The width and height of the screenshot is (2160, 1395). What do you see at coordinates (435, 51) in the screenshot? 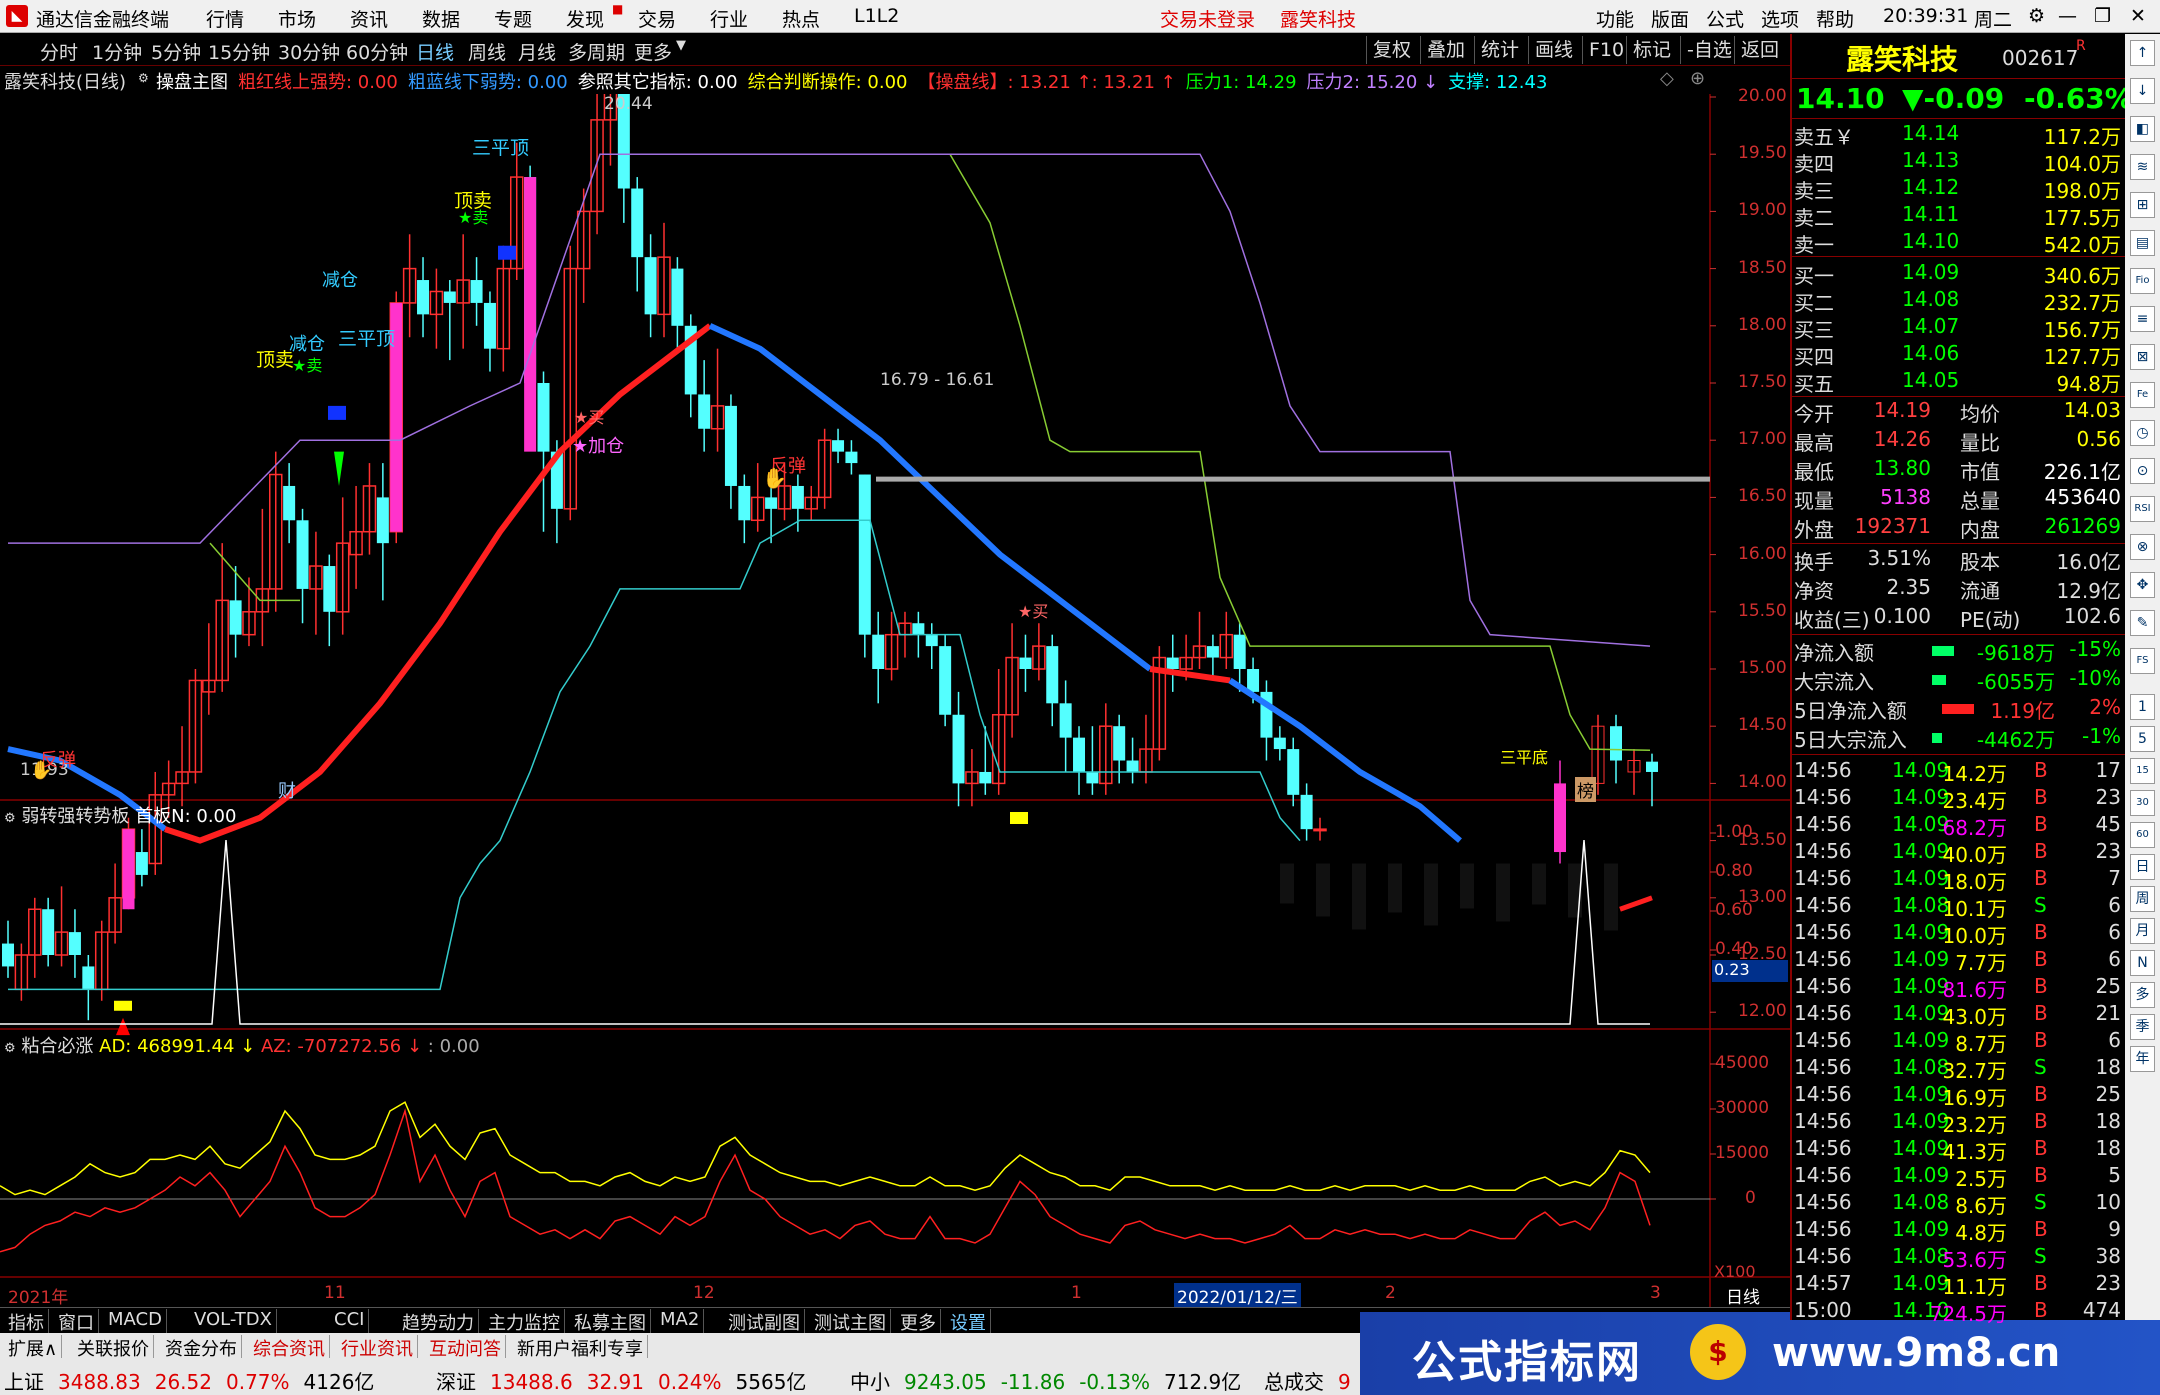
I see `tab-daily: 日线` at bounding box center [435, 51].